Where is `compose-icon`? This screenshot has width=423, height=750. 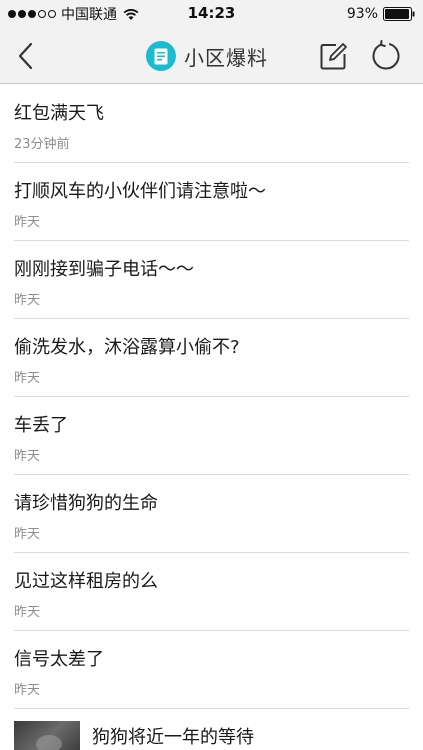
compose-icon is located at coordinates (333, 56).